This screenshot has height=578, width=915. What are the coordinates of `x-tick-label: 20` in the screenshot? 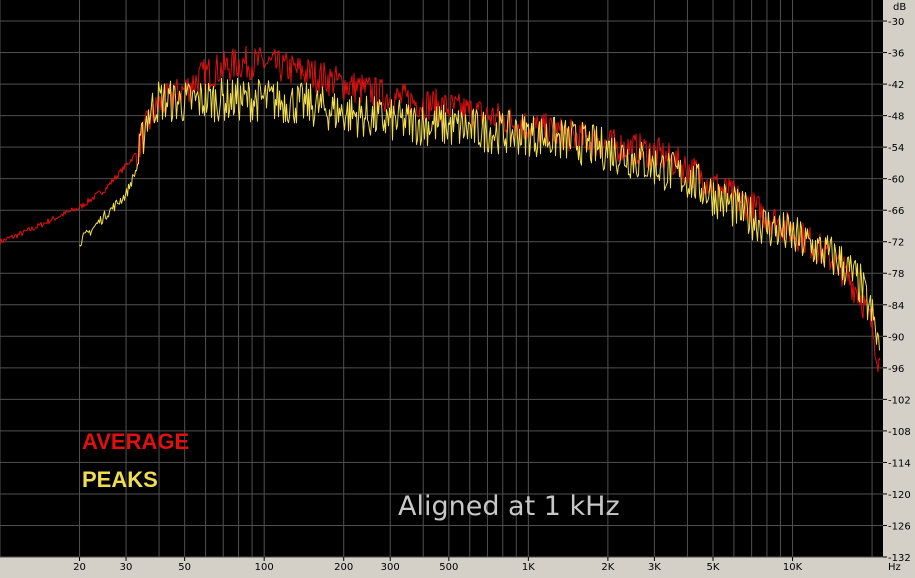 It's located at (79, 567).